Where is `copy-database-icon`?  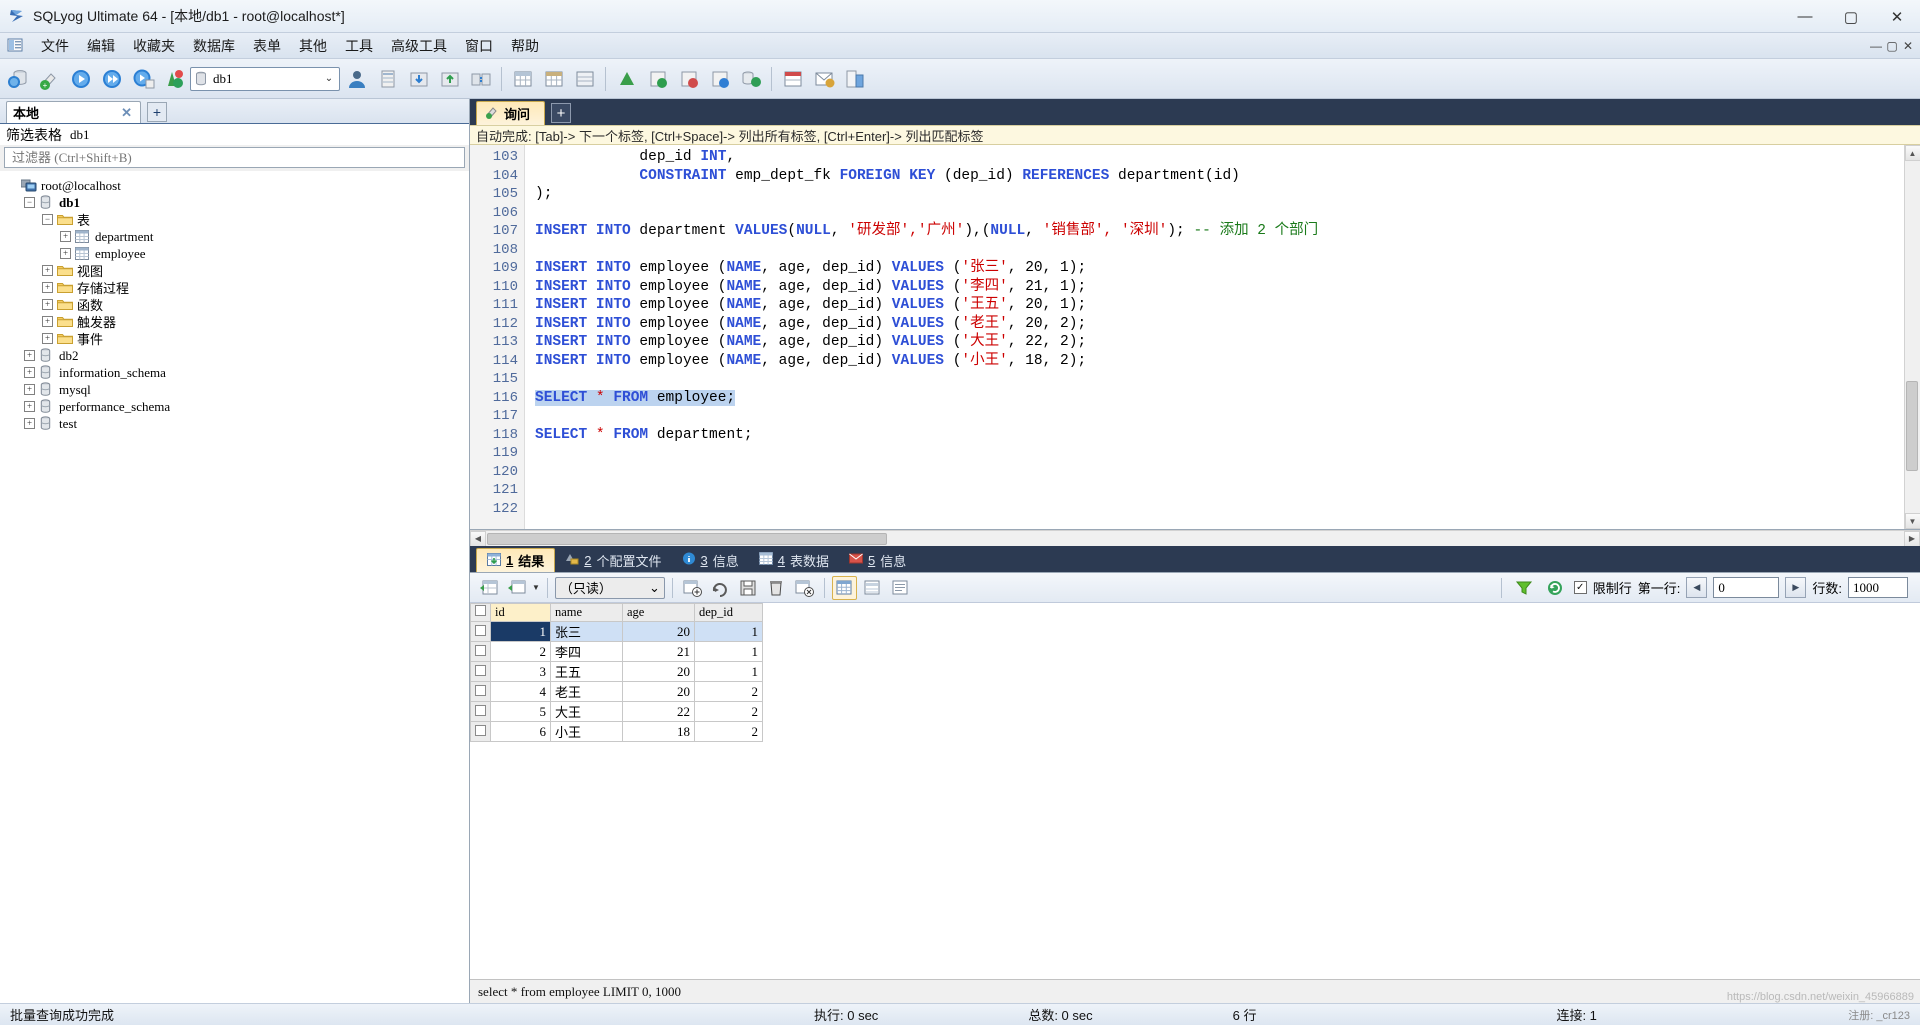
copy-database-icon is located at coordinates (750, 79).